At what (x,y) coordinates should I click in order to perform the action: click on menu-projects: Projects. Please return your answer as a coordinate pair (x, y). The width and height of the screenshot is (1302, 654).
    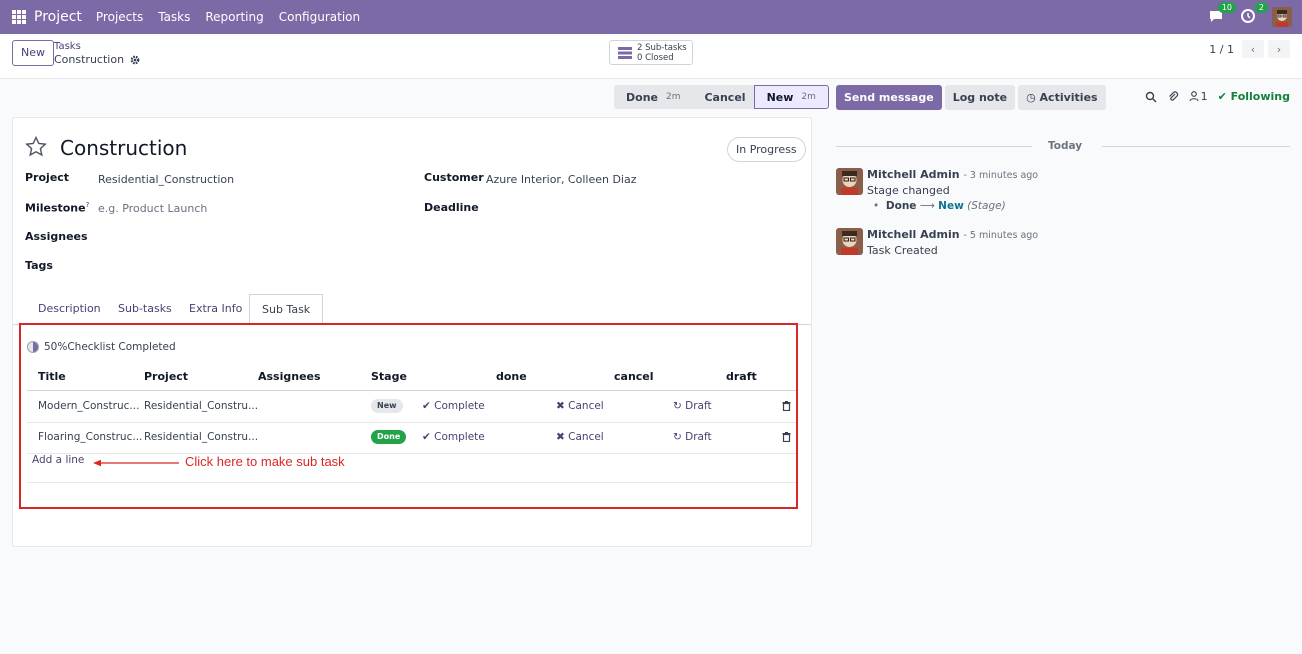
    Looking at the image, I should click on (119, 17).